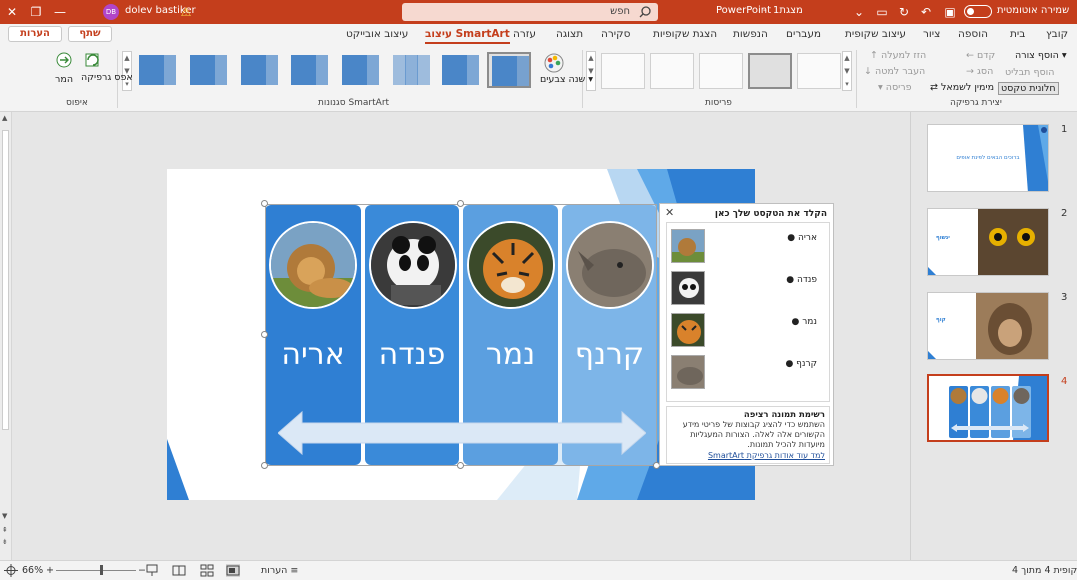 The height and width of the screenshot is (580, 1077). Describe the element at coordinates (766, 455) in the screenshot. I see `learn-more-link: למד עוד אודות גרפיקת SmartArt` at that location.